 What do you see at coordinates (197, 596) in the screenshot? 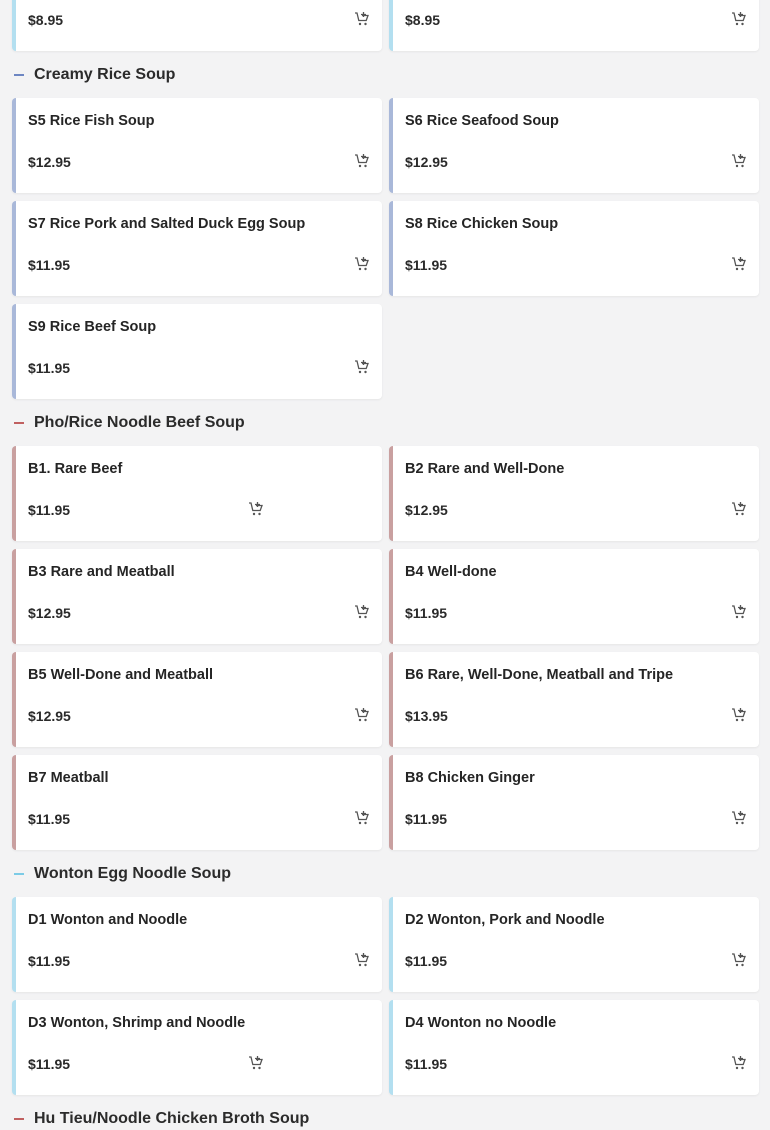
I see `menu-item-card: B3 Rare and Meatball $12.95` at bounding box center [197, 596].